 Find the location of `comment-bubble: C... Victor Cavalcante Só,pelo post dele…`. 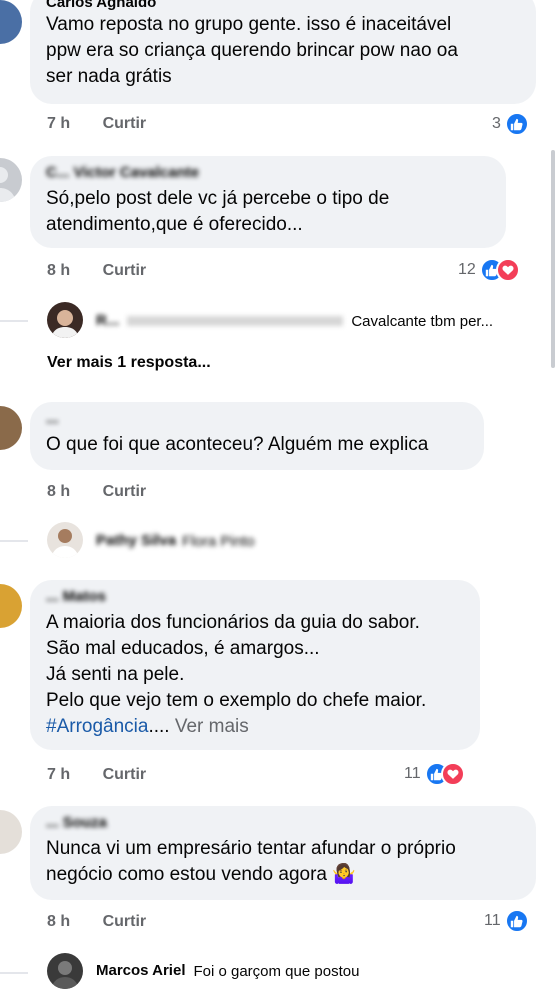

comment-bubble: C... Victor Cavalcante Só,pelo post dele… is located at coordinates (268, 202).